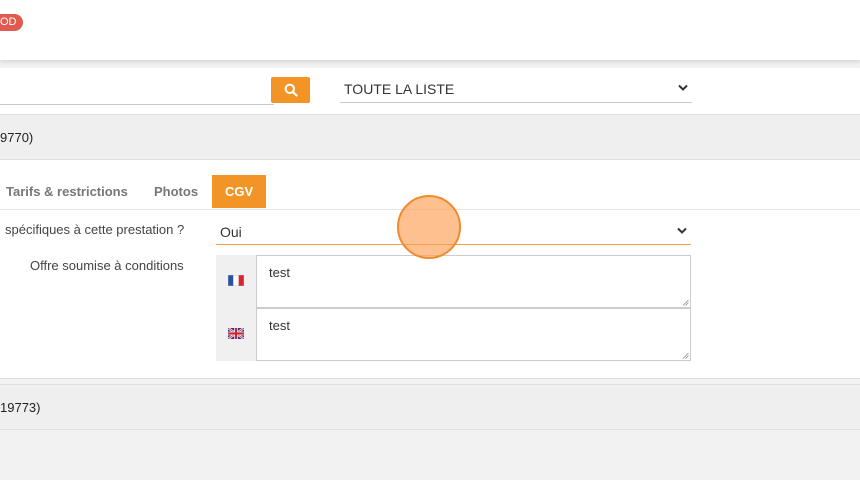 This screenshot has width=860, height=480. What do you see at coordinates (279, 325) in the screenshot?
I see `offer-text-gb-value: test` at bounding box center [279, 325].